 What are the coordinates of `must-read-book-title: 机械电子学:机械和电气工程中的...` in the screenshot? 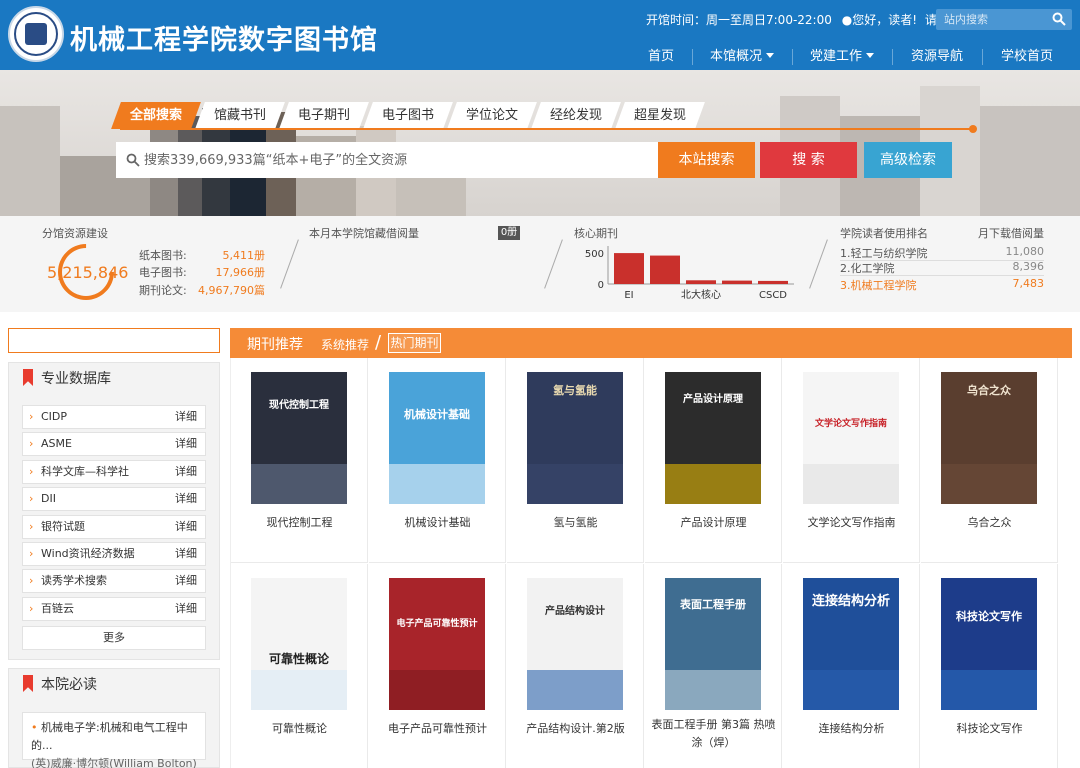 It's located at (109, 736).